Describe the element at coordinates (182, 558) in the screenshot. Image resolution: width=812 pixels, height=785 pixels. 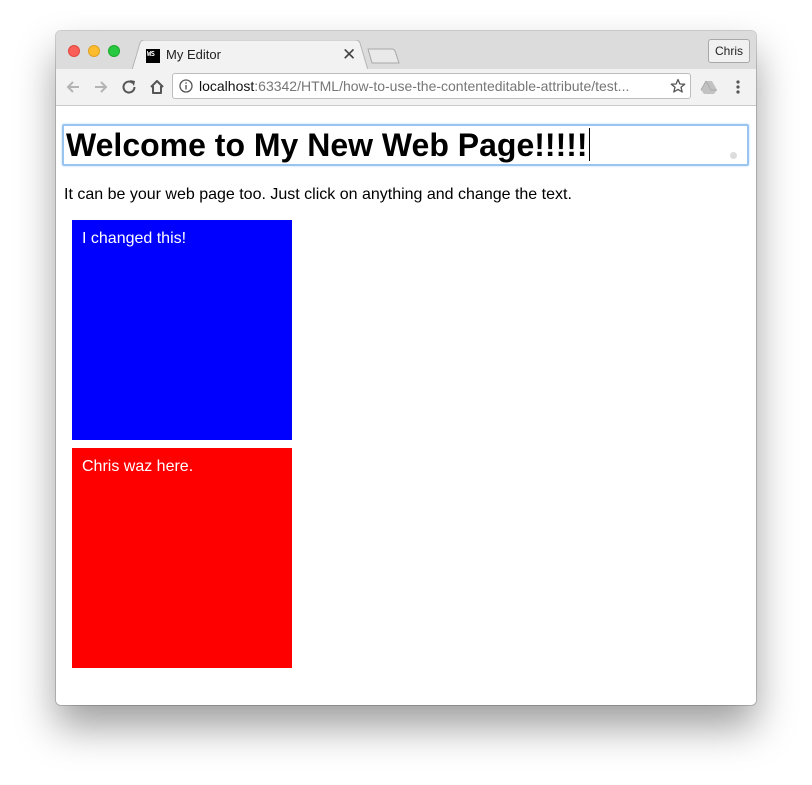
I see `editable-red-box: Chris waz here.` at that location.